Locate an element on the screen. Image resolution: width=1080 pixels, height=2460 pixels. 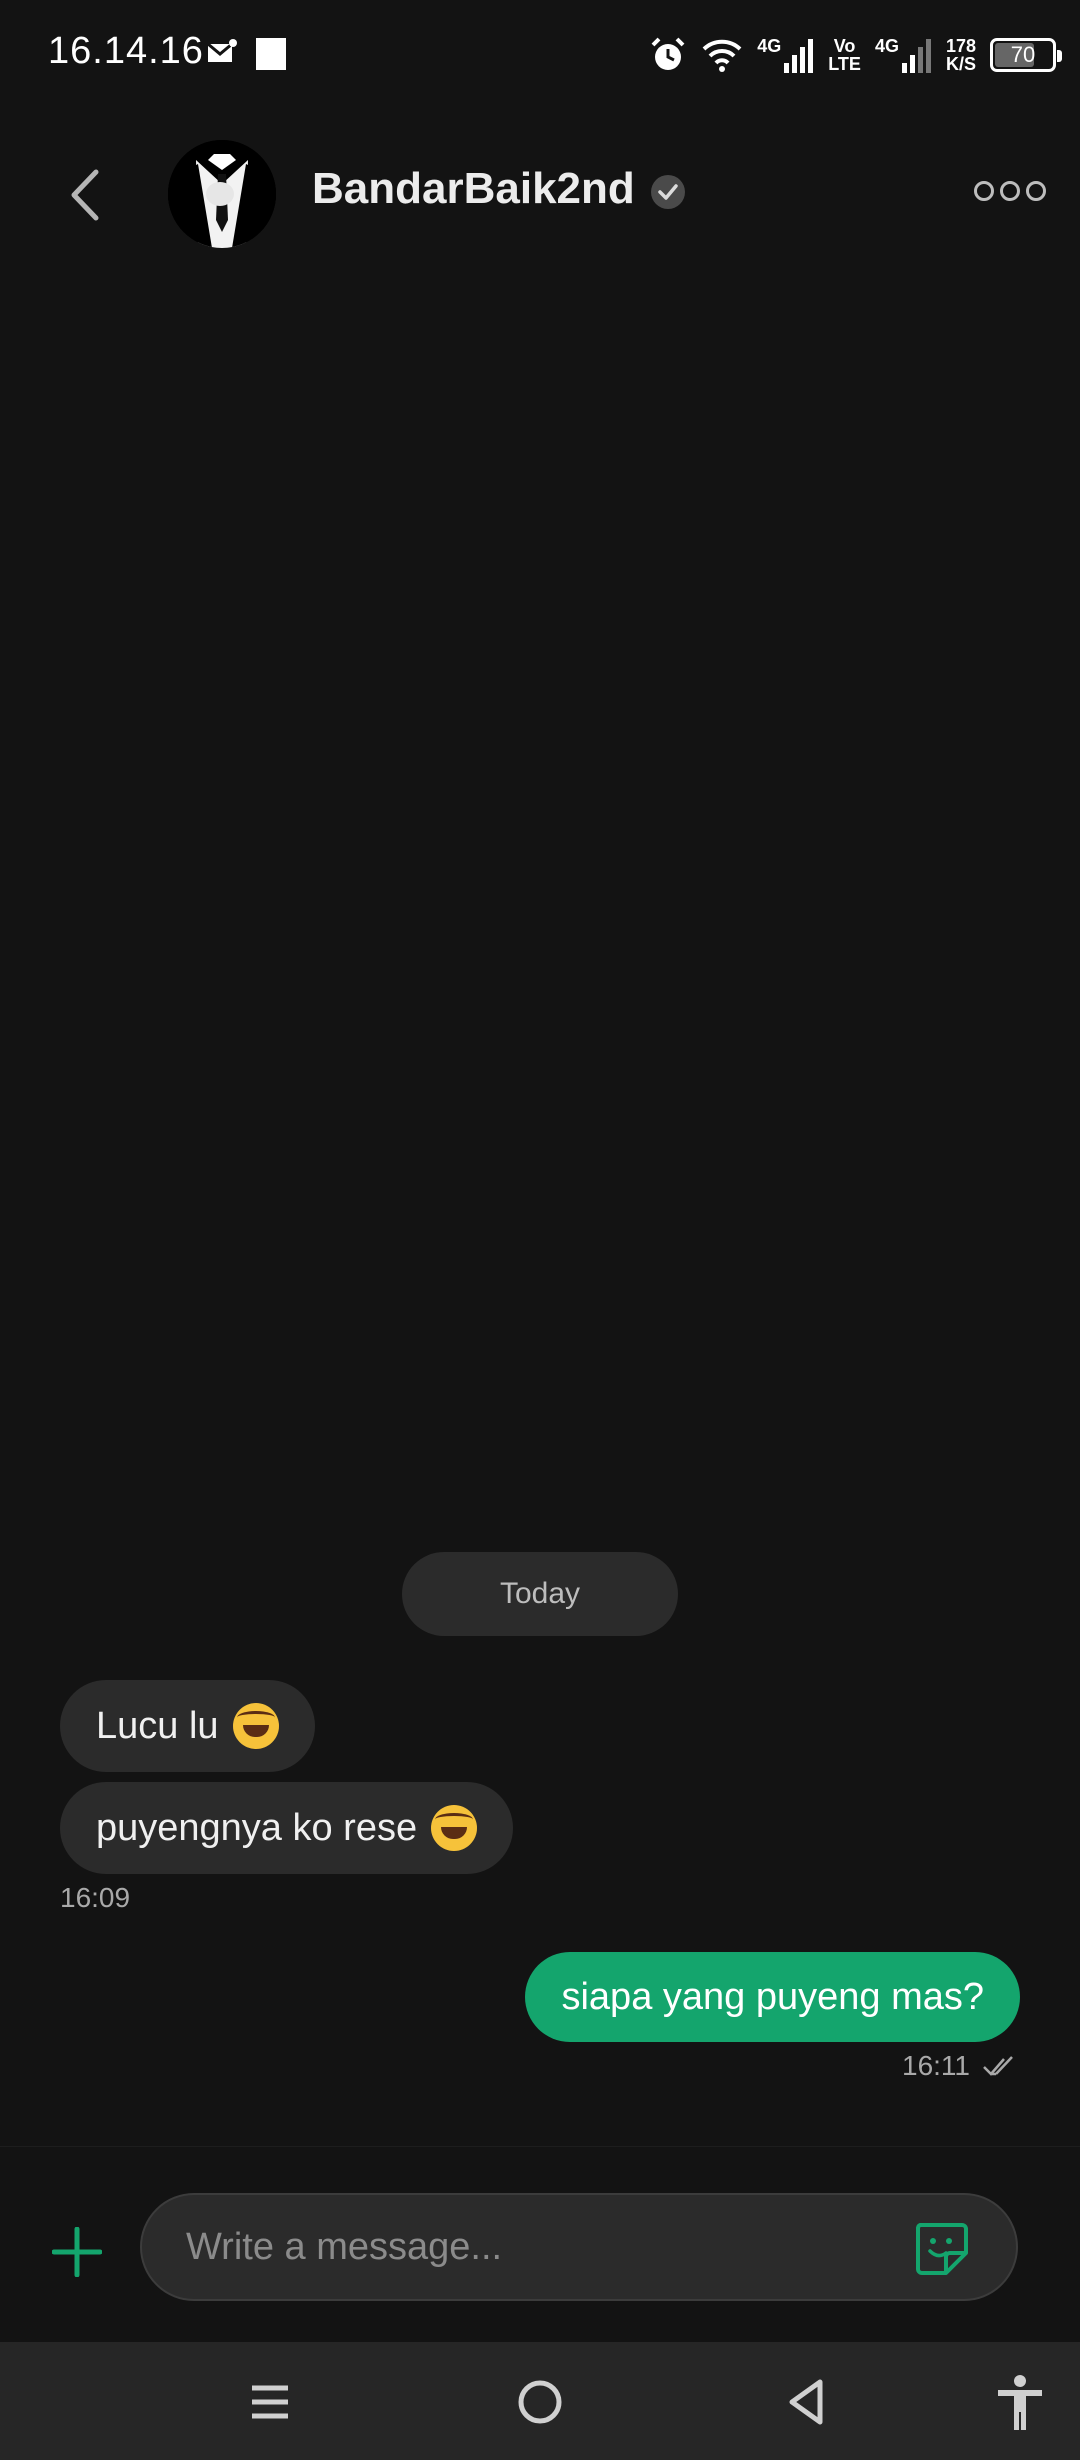
alarm-icon is located at coordinates (668, 53).